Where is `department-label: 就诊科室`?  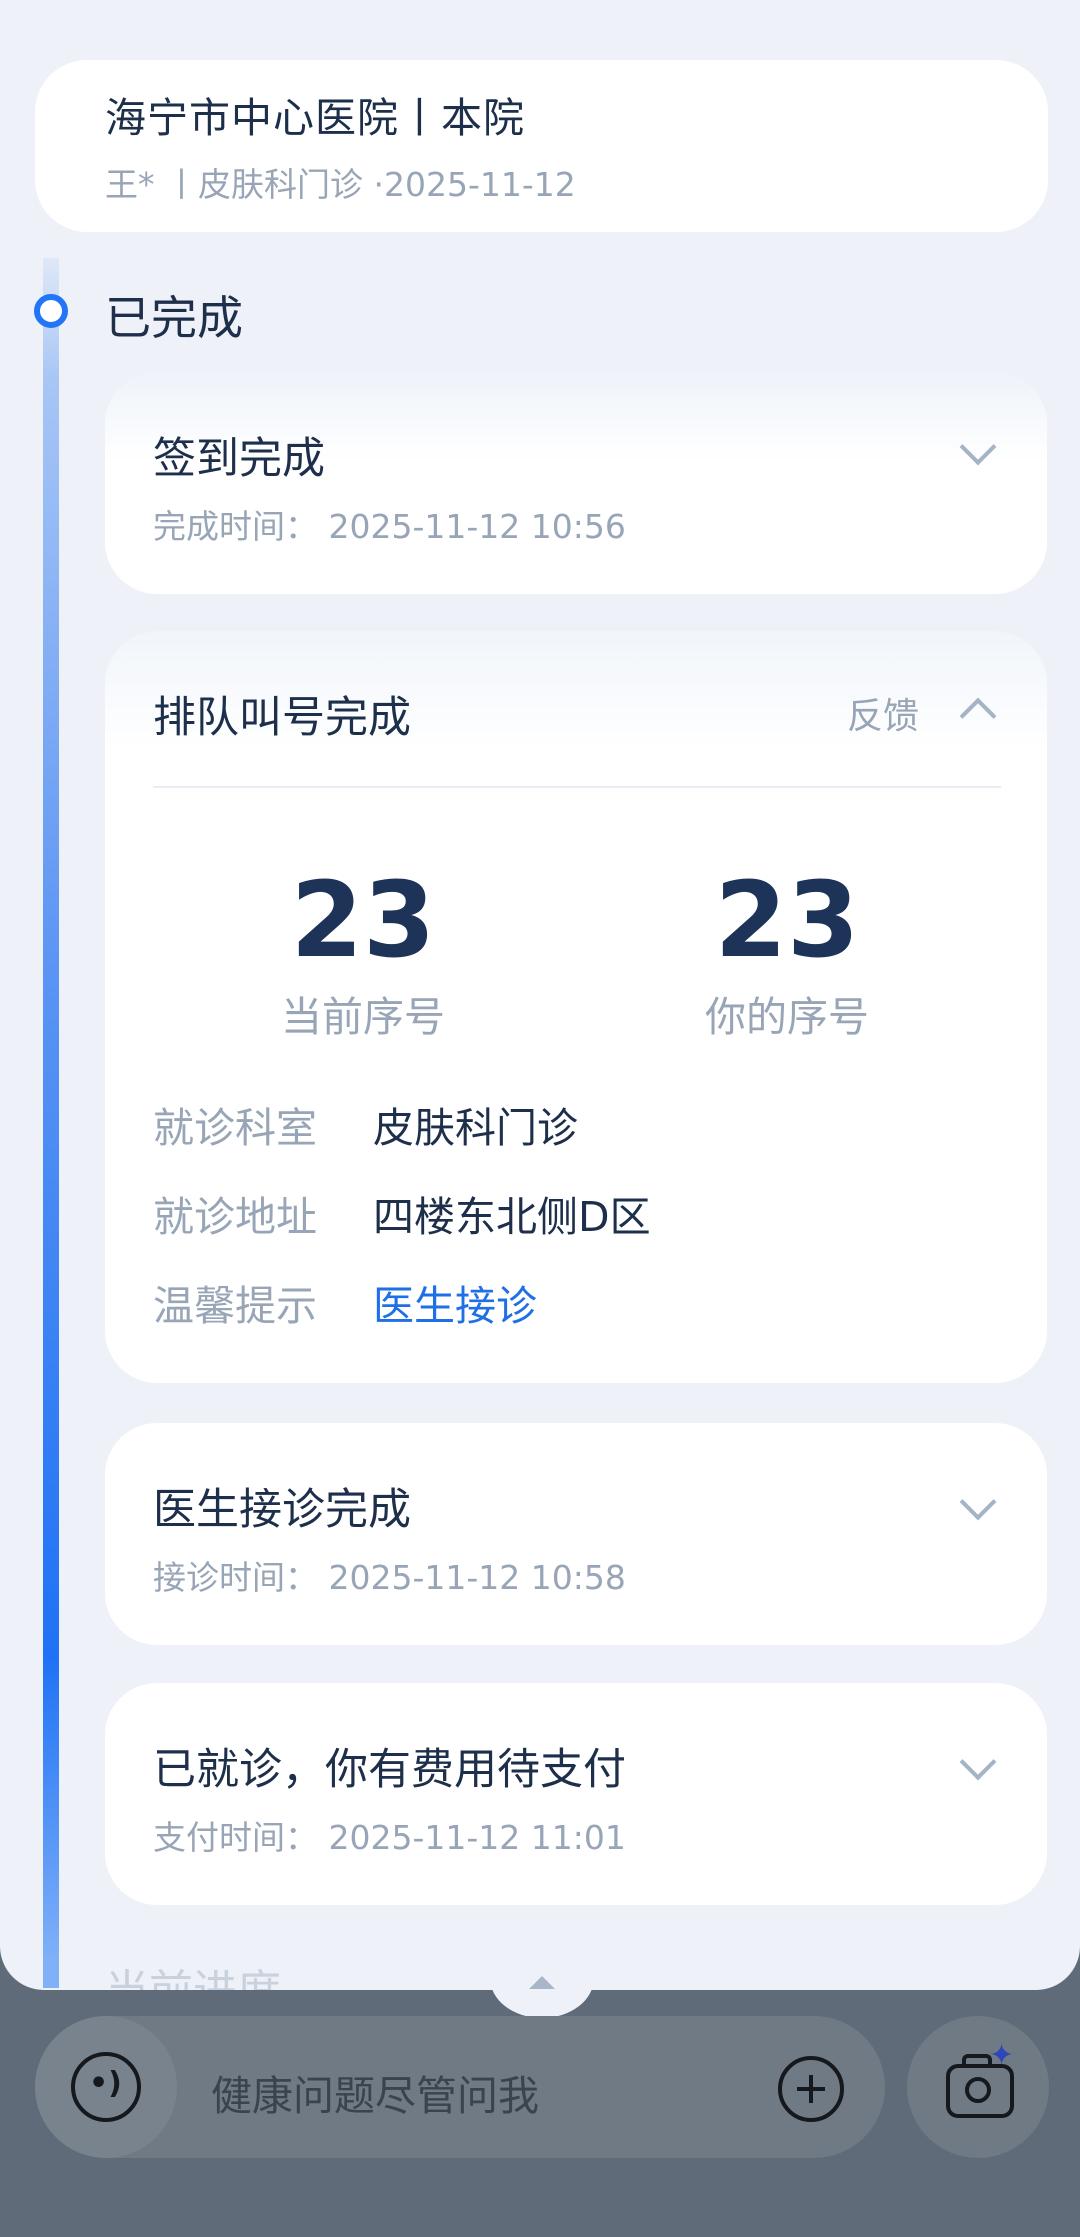 department-label: 就诊科室 is located at coordinates (235, 1128).